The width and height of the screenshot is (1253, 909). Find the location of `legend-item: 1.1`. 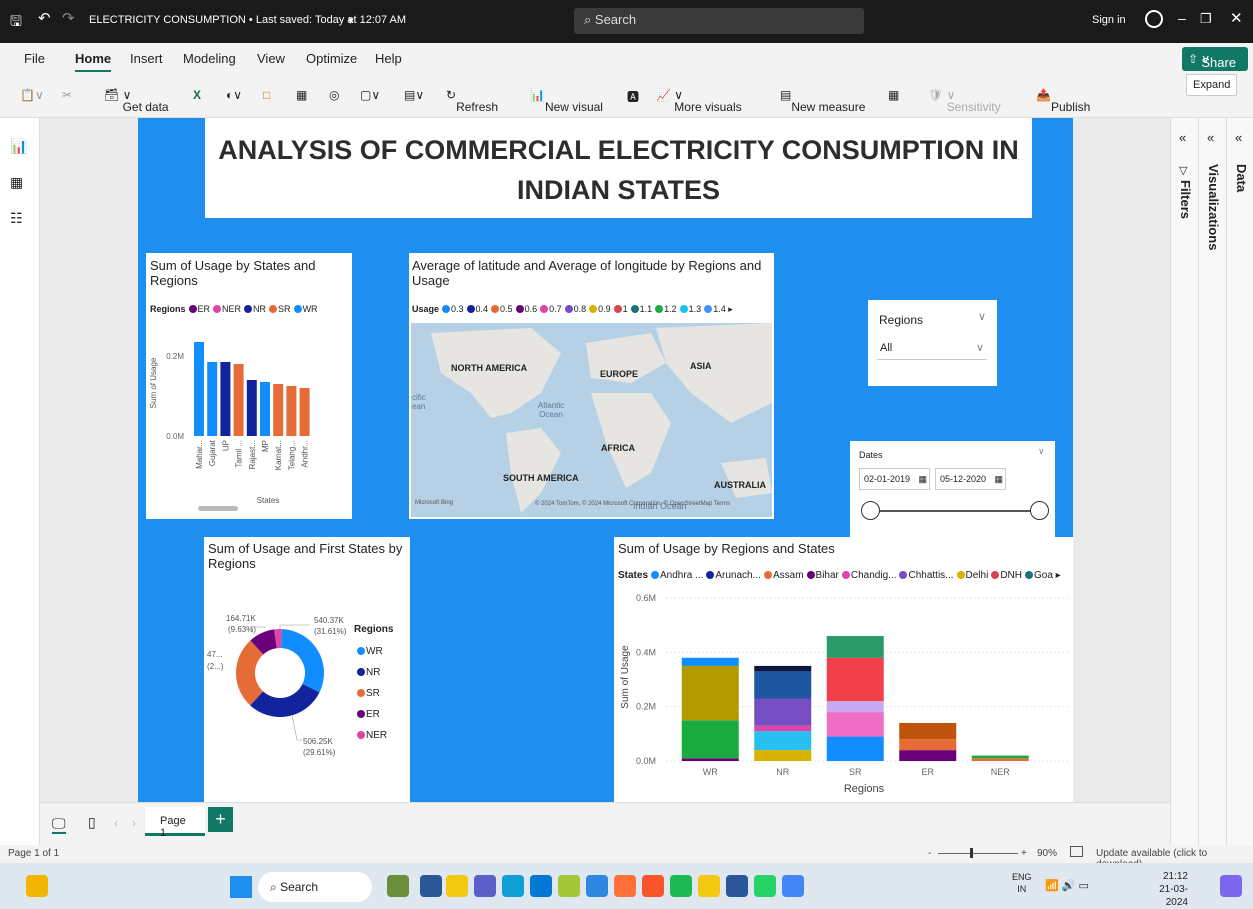

legend-item: 1.1 is located at coordinates (640, 309).